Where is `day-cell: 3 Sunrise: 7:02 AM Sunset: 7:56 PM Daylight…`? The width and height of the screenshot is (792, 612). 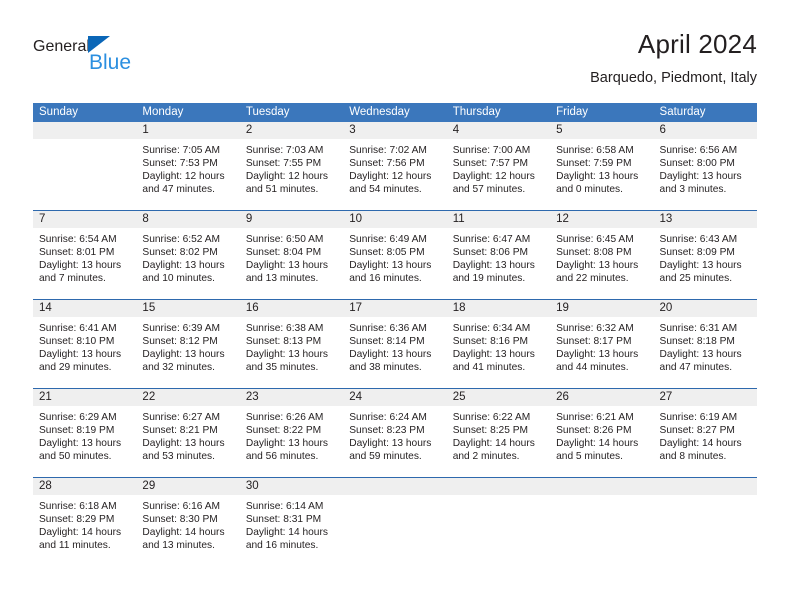
day-cell: 3 Sunrise: 7:02 AM Sunset: 7:56 PM Daylight… is located at coordinates (395, 166).